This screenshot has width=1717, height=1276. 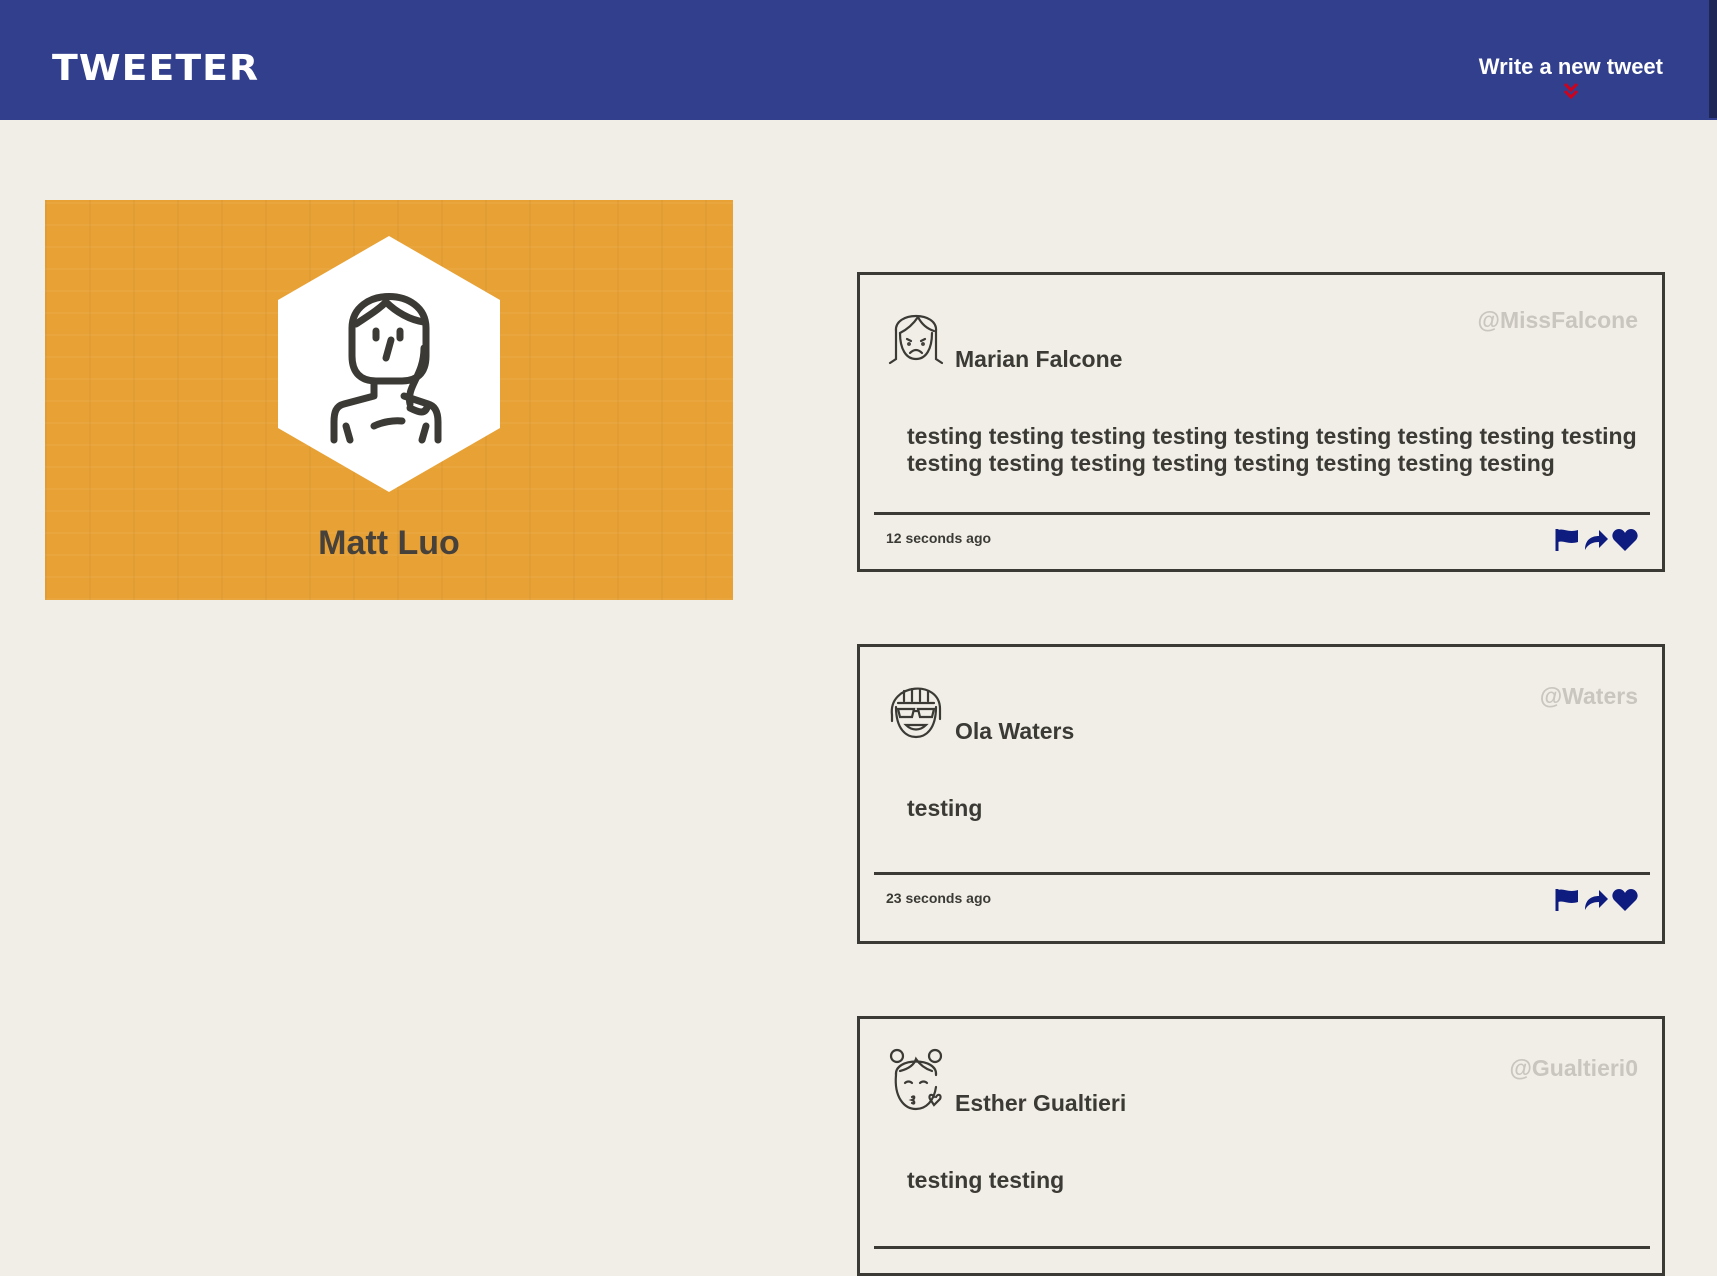 I want to click on tweet-author-handle: @Gualtieri0, so click(x=1573, y=1068).